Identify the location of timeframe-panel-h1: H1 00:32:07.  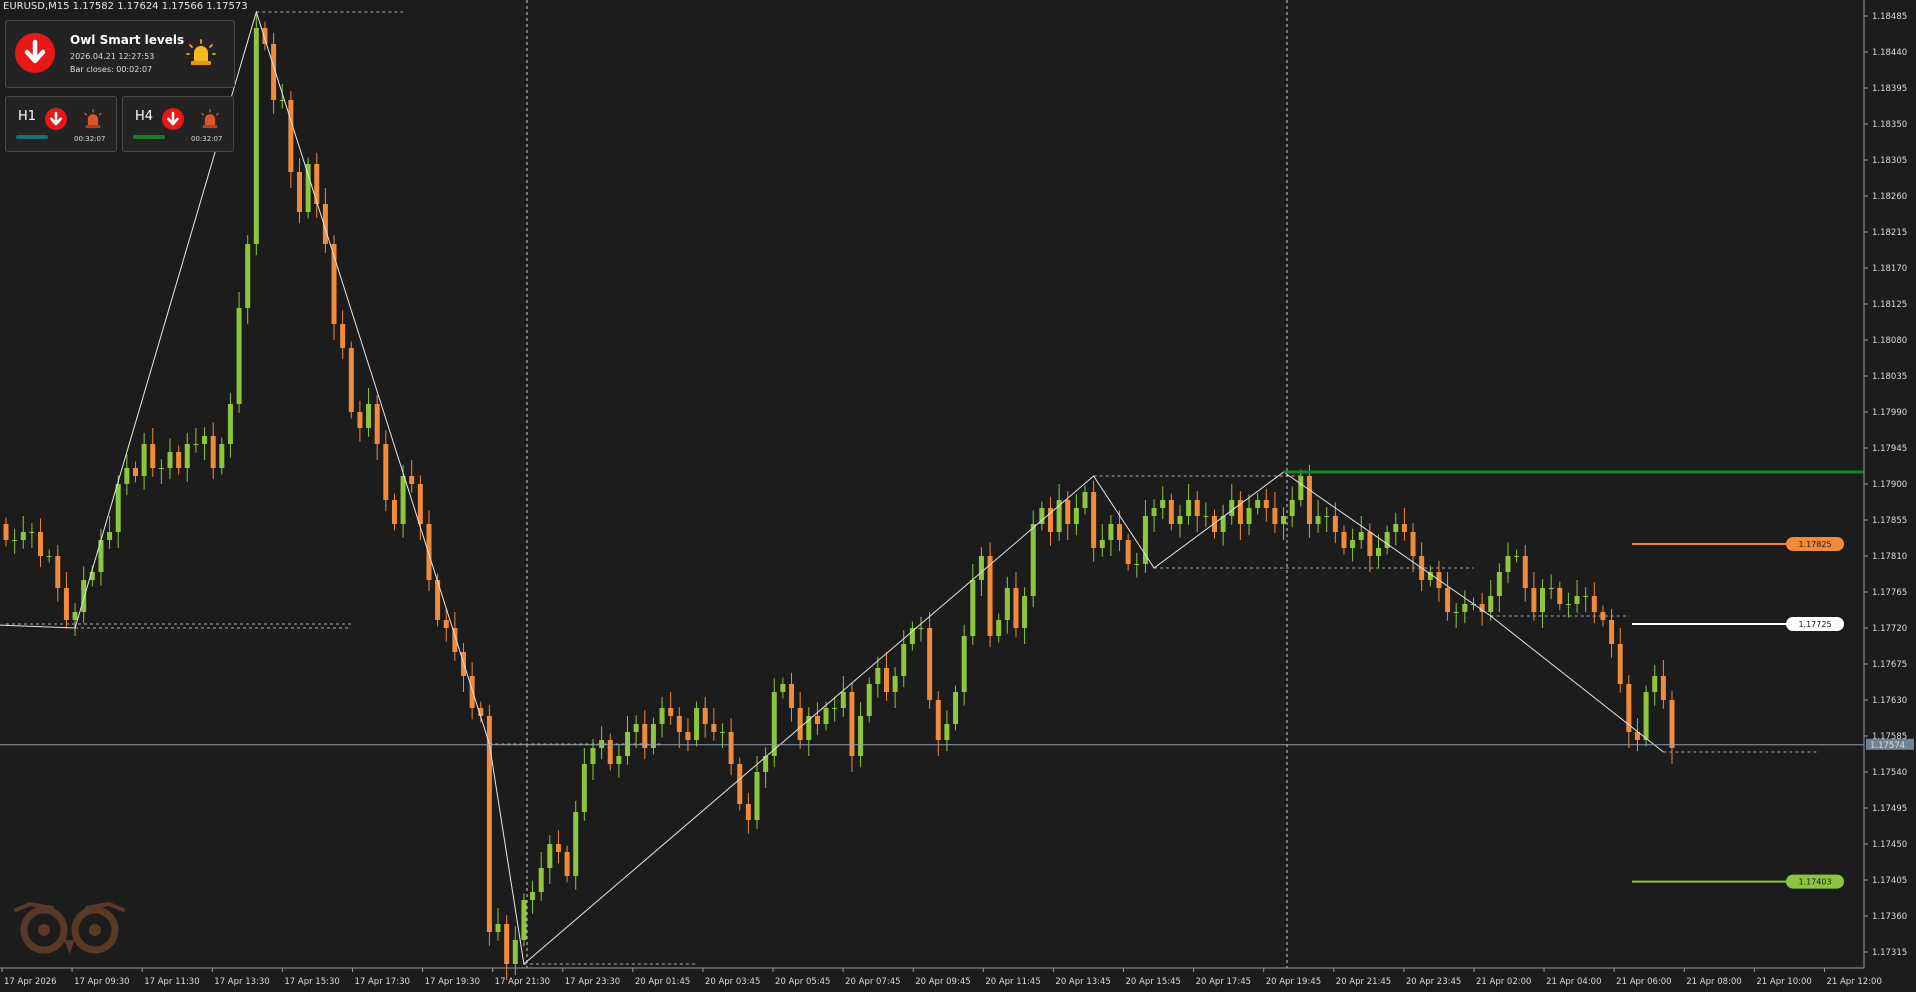
(61, 124).